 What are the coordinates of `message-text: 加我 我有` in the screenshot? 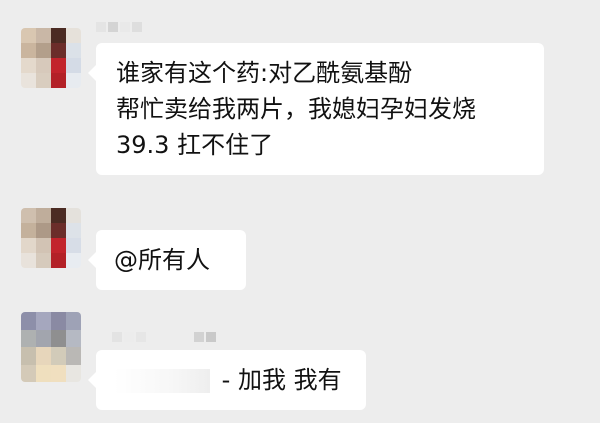 It's located at (289, 380).